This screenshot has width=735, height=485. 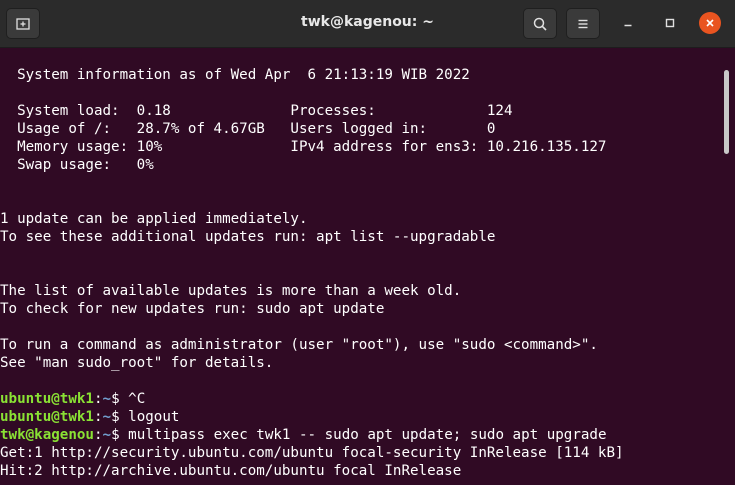 What do you see at coordinates (361, 399) in the screenshot?
I see `prompt-line: ubuntu@twk1:~$ ^C` at bounding box center [361, 399].